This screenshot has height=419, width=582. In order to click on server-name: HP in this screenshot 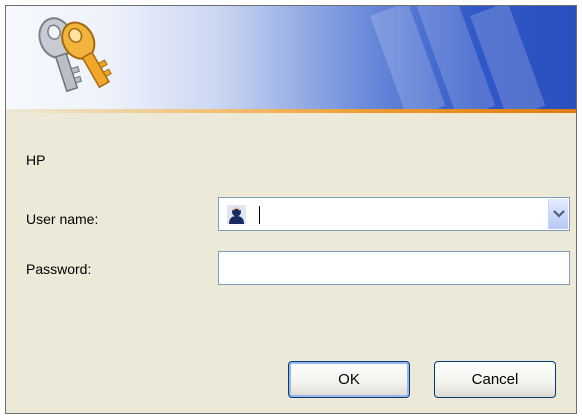, I will do `click(36, 160)`.